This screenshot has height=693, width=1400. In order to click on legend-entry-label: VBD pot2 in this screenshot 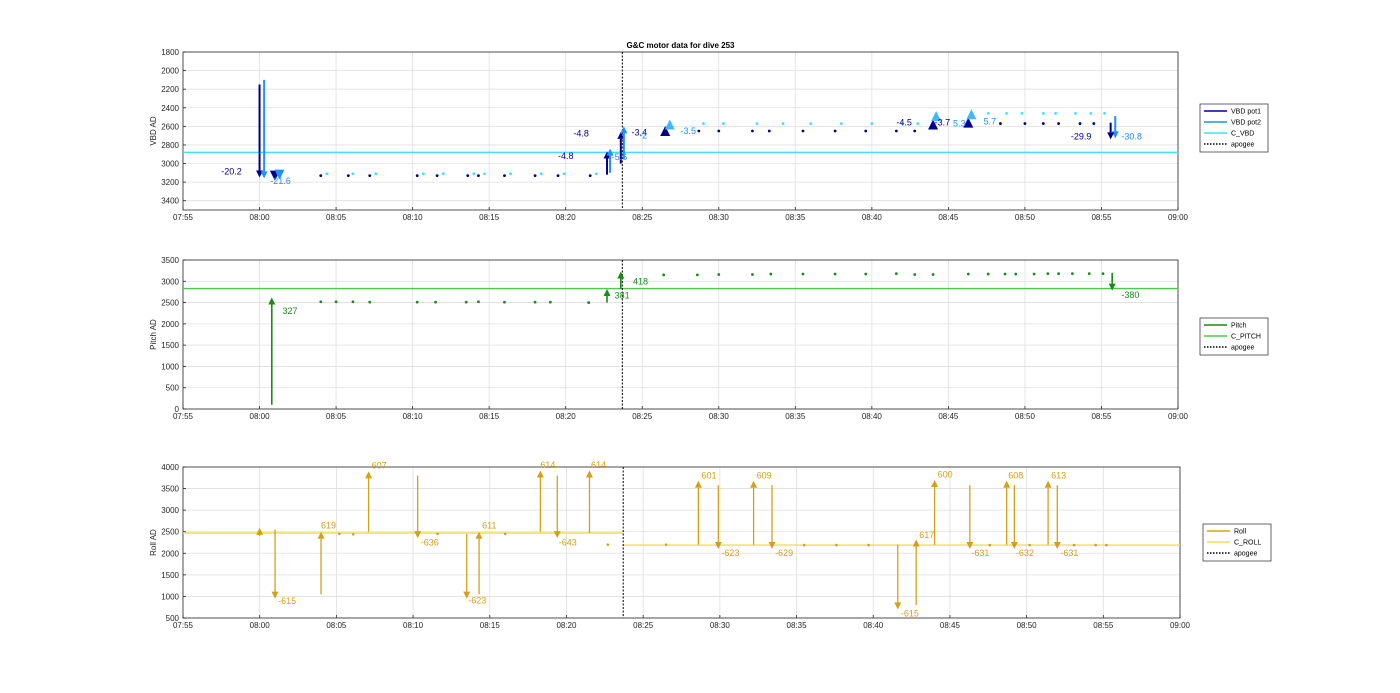, I will do `click(1246, 123)`.